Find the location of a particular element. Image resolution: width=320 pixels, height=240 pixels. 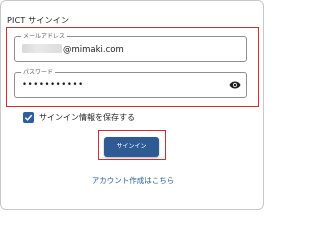

signin-button: サインイン is located at coordinates (131, 147).